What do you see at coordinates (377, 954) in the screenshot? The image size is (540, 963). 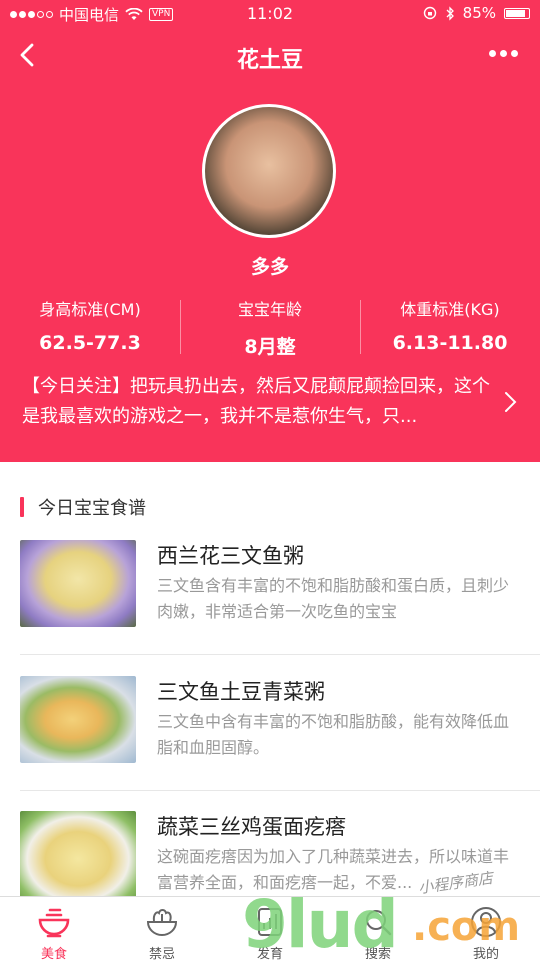 I see `tab-label: 搜索` at bounding box center [377, 954].